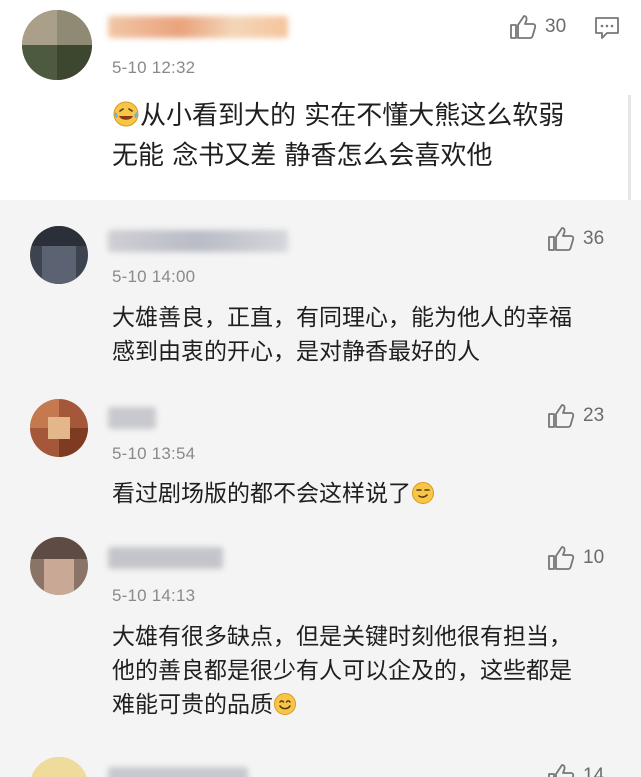  What do you see at coordinates (302, 156) in the screenshot?
I see `comment-line-2: 无能 念书又差 静香怎么会喜欢他` at bounding box center [302, 156].